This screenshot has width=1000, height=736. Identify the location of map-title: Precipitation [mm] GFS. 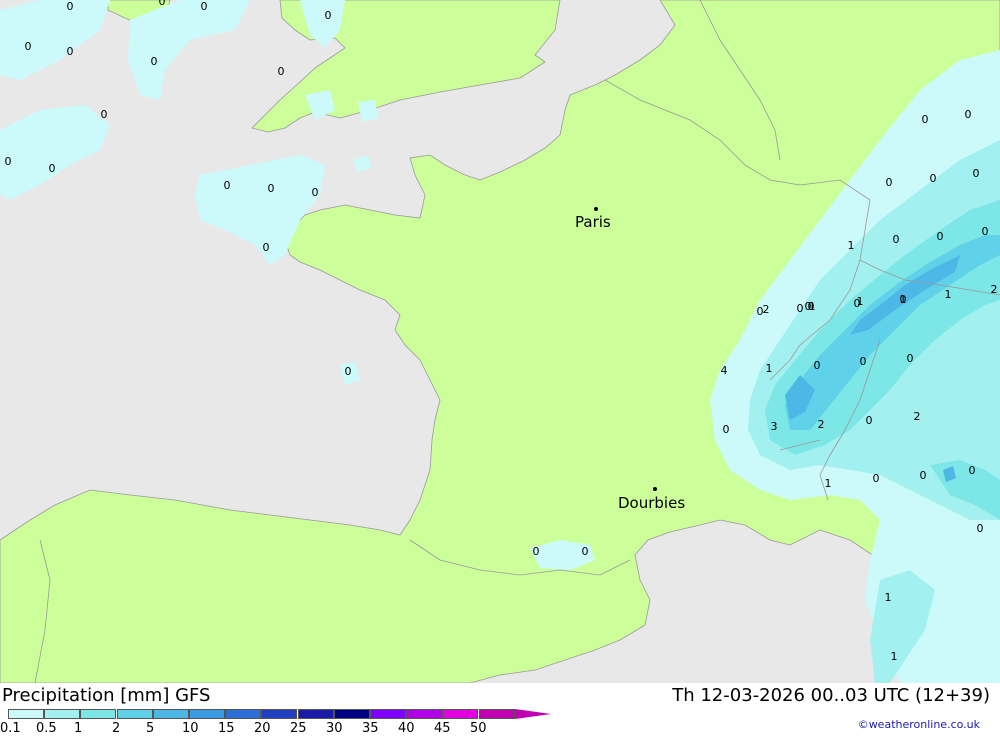
(106, 695).